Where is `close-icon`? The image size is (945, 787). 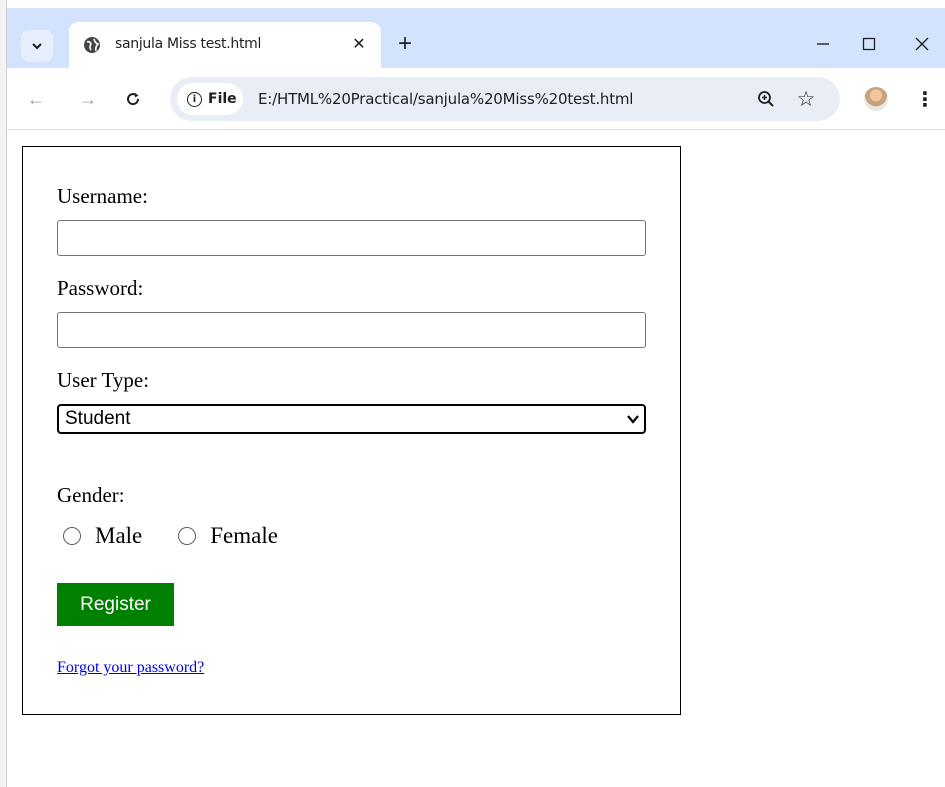 close-icon is located at coordinates (922, 44).